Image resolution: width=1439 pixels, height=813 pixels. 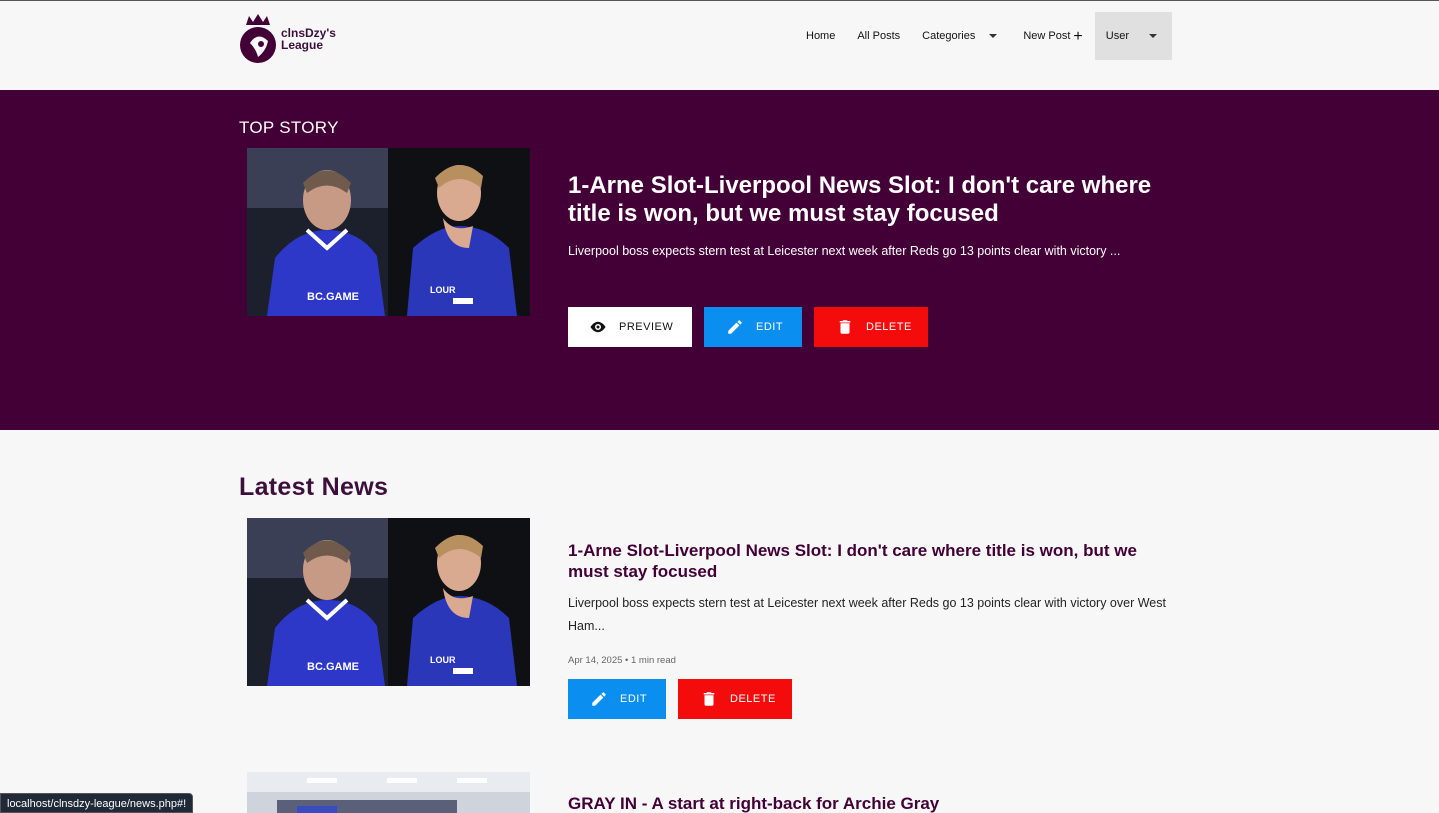 I want to click on article-image: BC.GAME LOUR, so click(x=388, y=602).